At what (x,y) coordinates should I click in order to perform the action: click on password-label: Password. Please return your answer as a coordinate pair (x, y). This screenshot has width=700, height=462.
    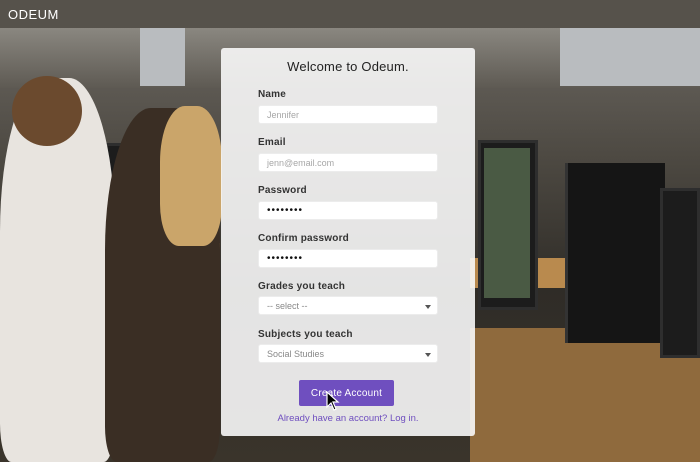
    Looking at the image, I should click on (282, 190).